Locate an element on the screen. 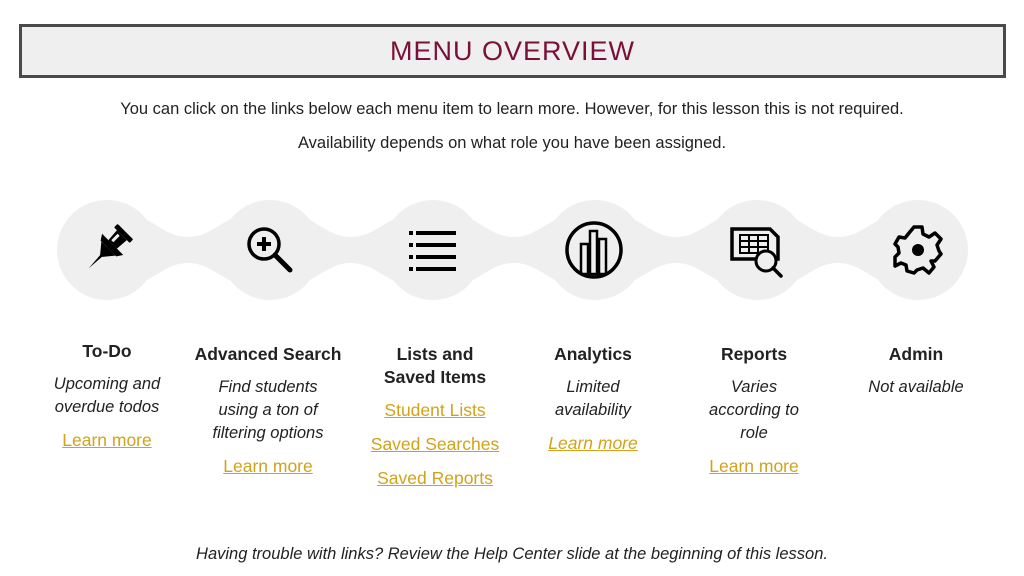  menu-item-title: Admin is located at coordinates (916, 354).